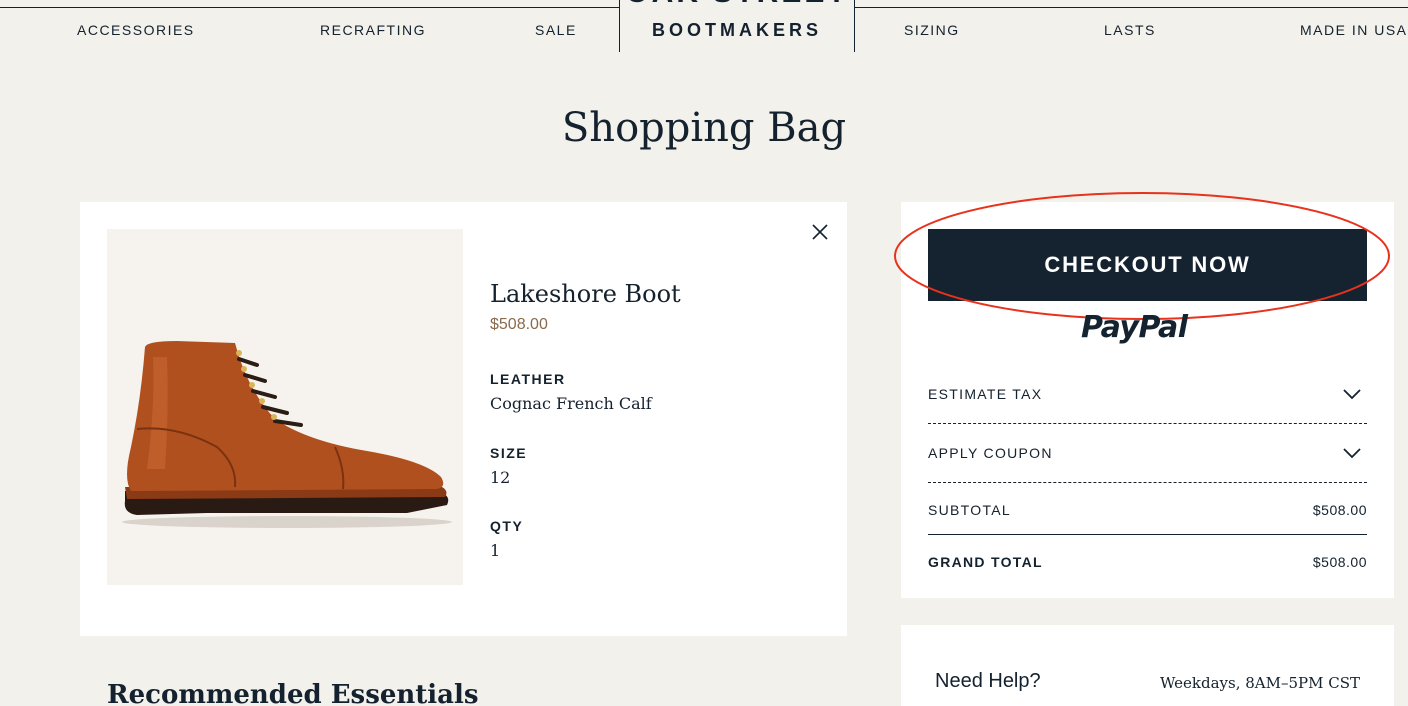 Image resolution: width=1408 pixels, height=706 pixels. I want to click on help-title: Need Help?, so click(988, 681).